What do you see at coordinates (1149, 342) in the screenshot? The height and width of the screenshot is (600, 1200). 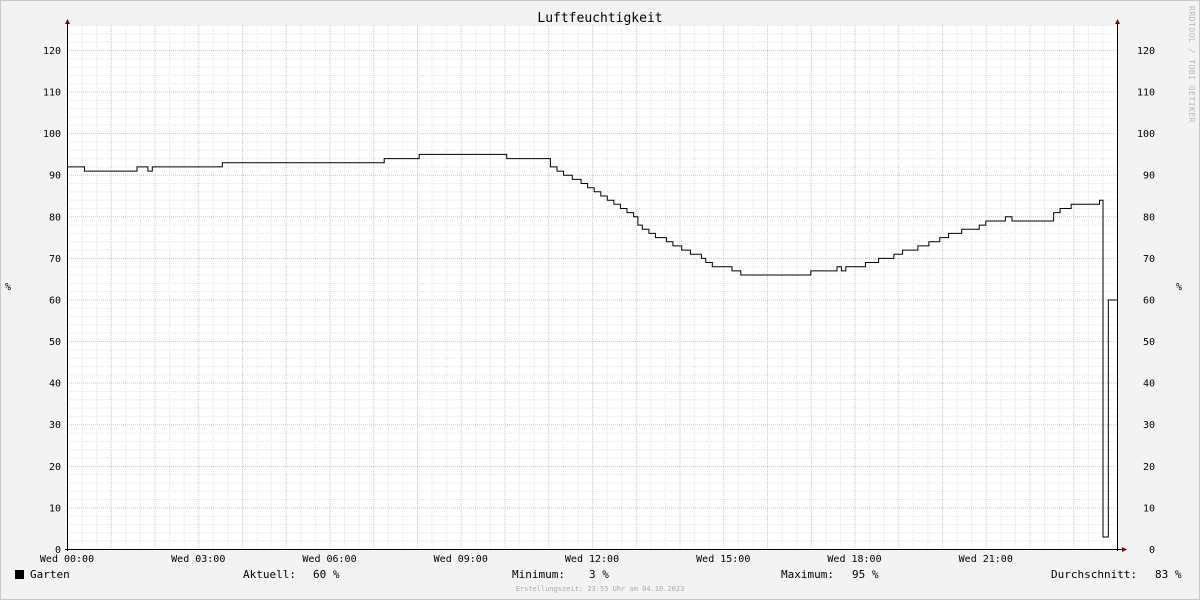 I see `y-tick-label-right: 50` at bounding box center [1149, 342].